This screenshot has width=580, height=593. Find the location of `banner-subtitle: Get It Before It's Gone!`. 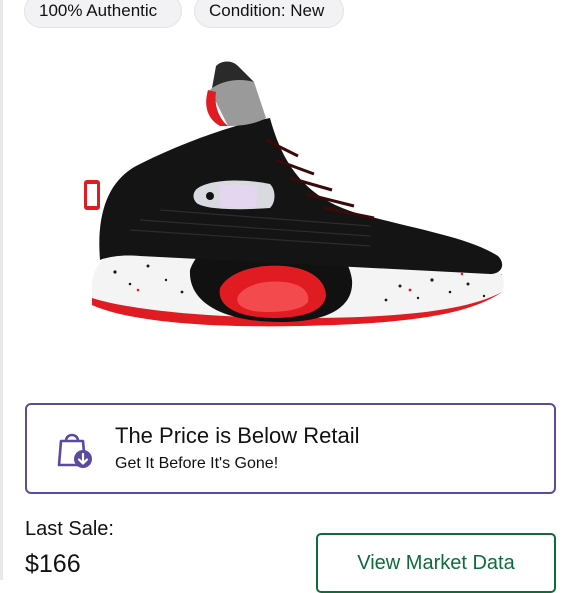

banner-subtitle: Get It Before It's Gone! is located at coordinates (197, 463).